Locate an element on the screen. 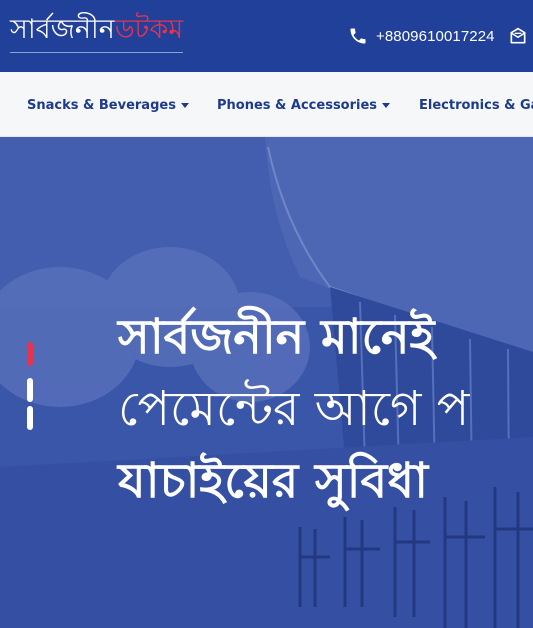 The width and height of the screenshot is (533, 628). phone-number-link: +8809610017224 is located at coordinates (435, 36).